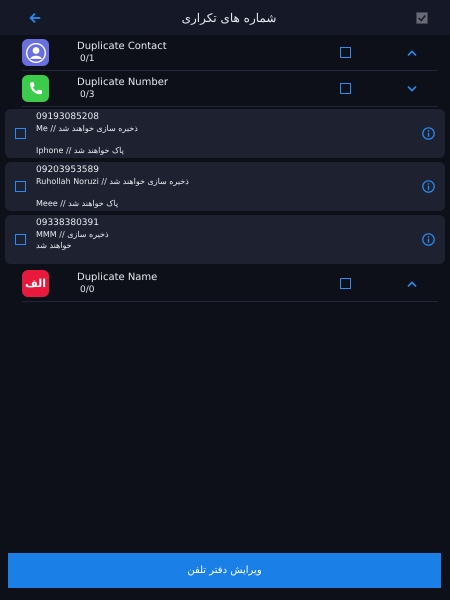 This screenshot has width=450, height=600. What do you see at coordinates (224, 570) in the screenshot?
I see `edit-phonebook-button: ویرایش دفتر تلفن` at bounding box center [224, 570].